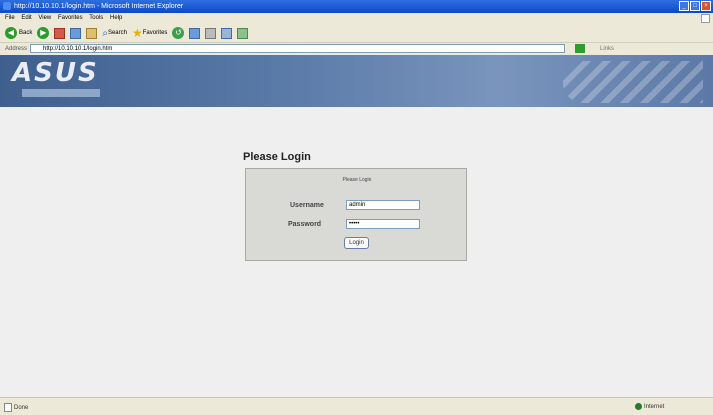 The width and height of the screenshot is (713, 415). Describe the element at coordinates (26, 33) in the screenshot. I see `back-label: Back` at that location.